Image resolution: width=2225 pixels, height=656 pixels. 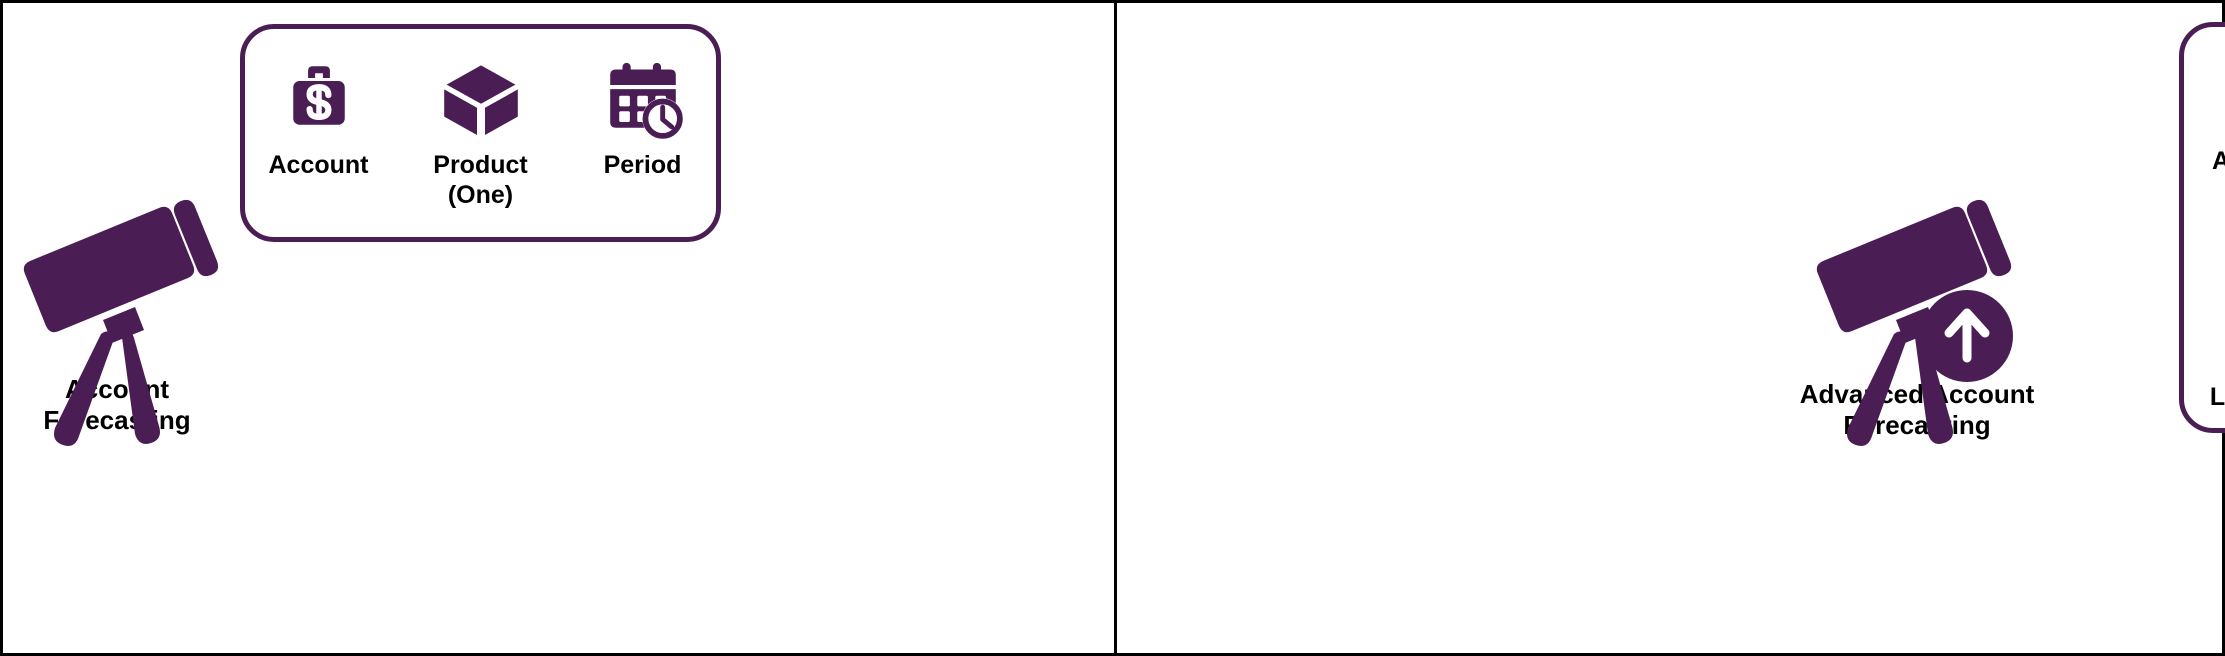 I want to click on calendar-clock-icon, so click(x=643, y=99).